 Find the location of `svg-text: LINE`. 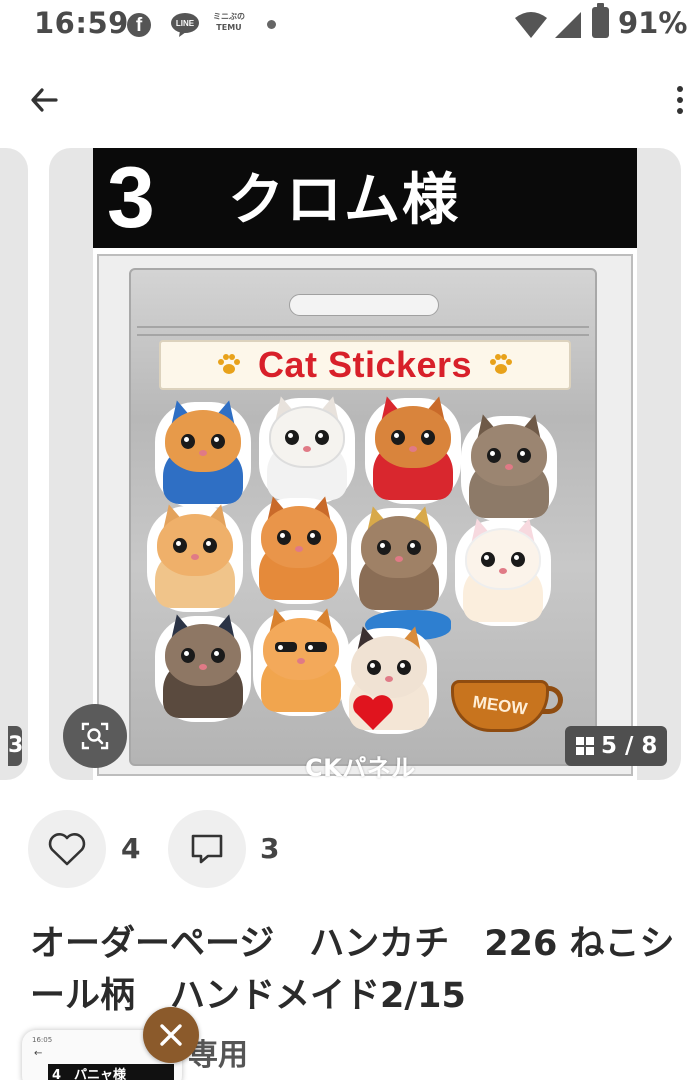

svg-text: LINE is located at coordinates (185, 23).